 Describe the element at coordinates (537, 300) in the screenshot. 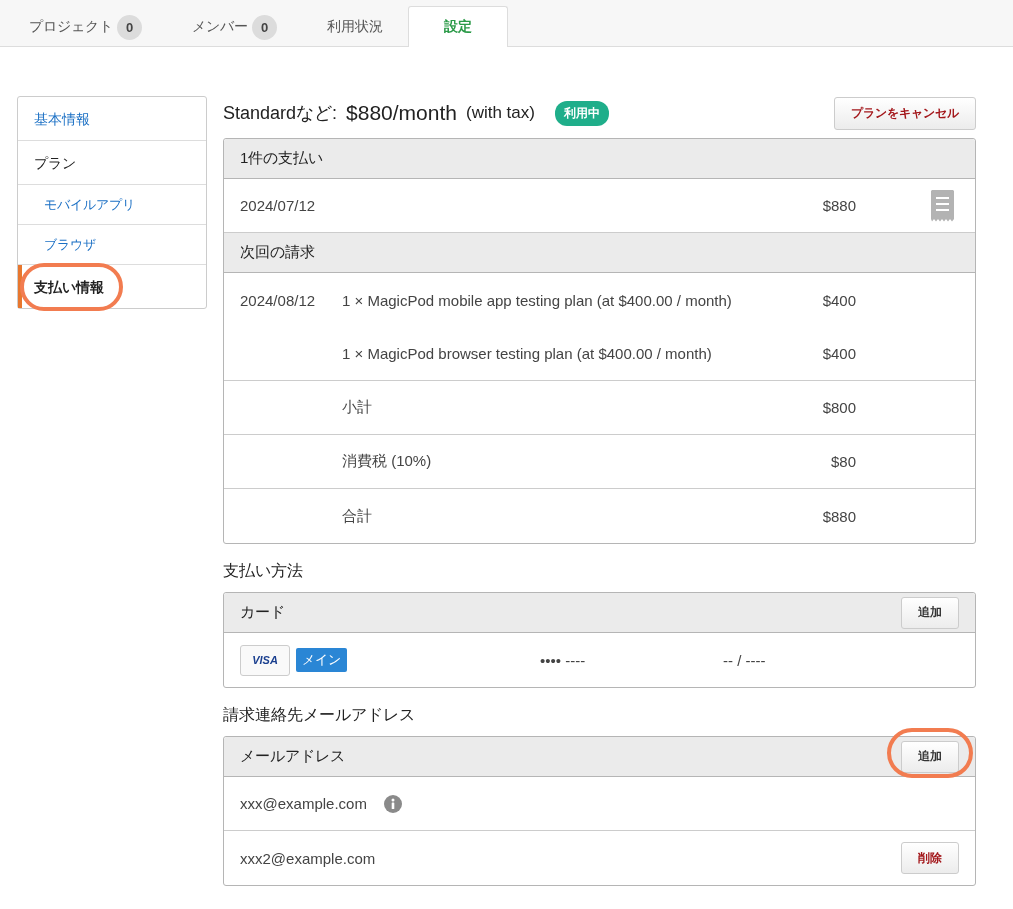

I see `description-cell-text: 1 × MagicPod mobile app testing plan (at $400.00 / month)` at that location.